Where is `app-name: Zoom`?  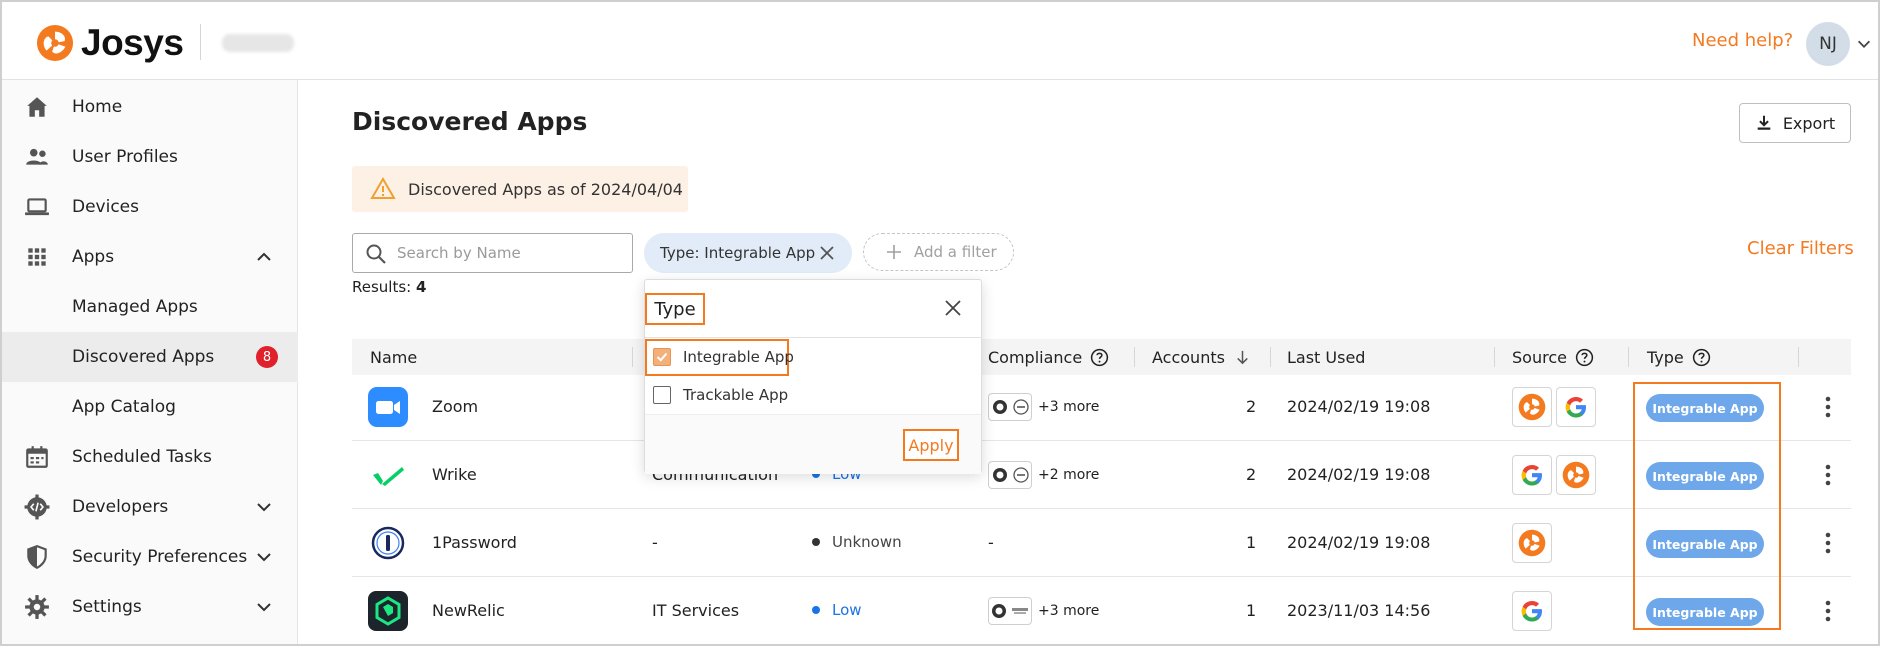 app-name: Zoom is located at coordinates (455, 406).